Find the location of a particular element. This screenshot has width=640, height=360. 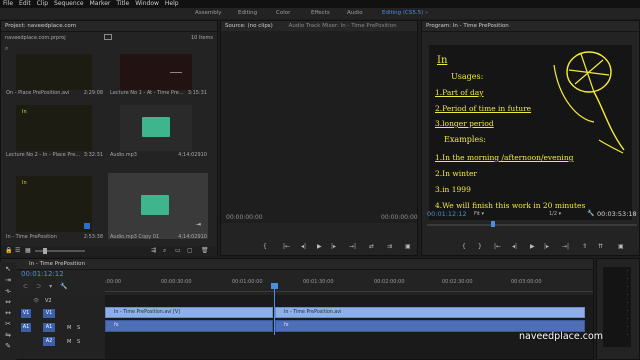

extract-icon: ⇈ is located at coordinates (600, 246).